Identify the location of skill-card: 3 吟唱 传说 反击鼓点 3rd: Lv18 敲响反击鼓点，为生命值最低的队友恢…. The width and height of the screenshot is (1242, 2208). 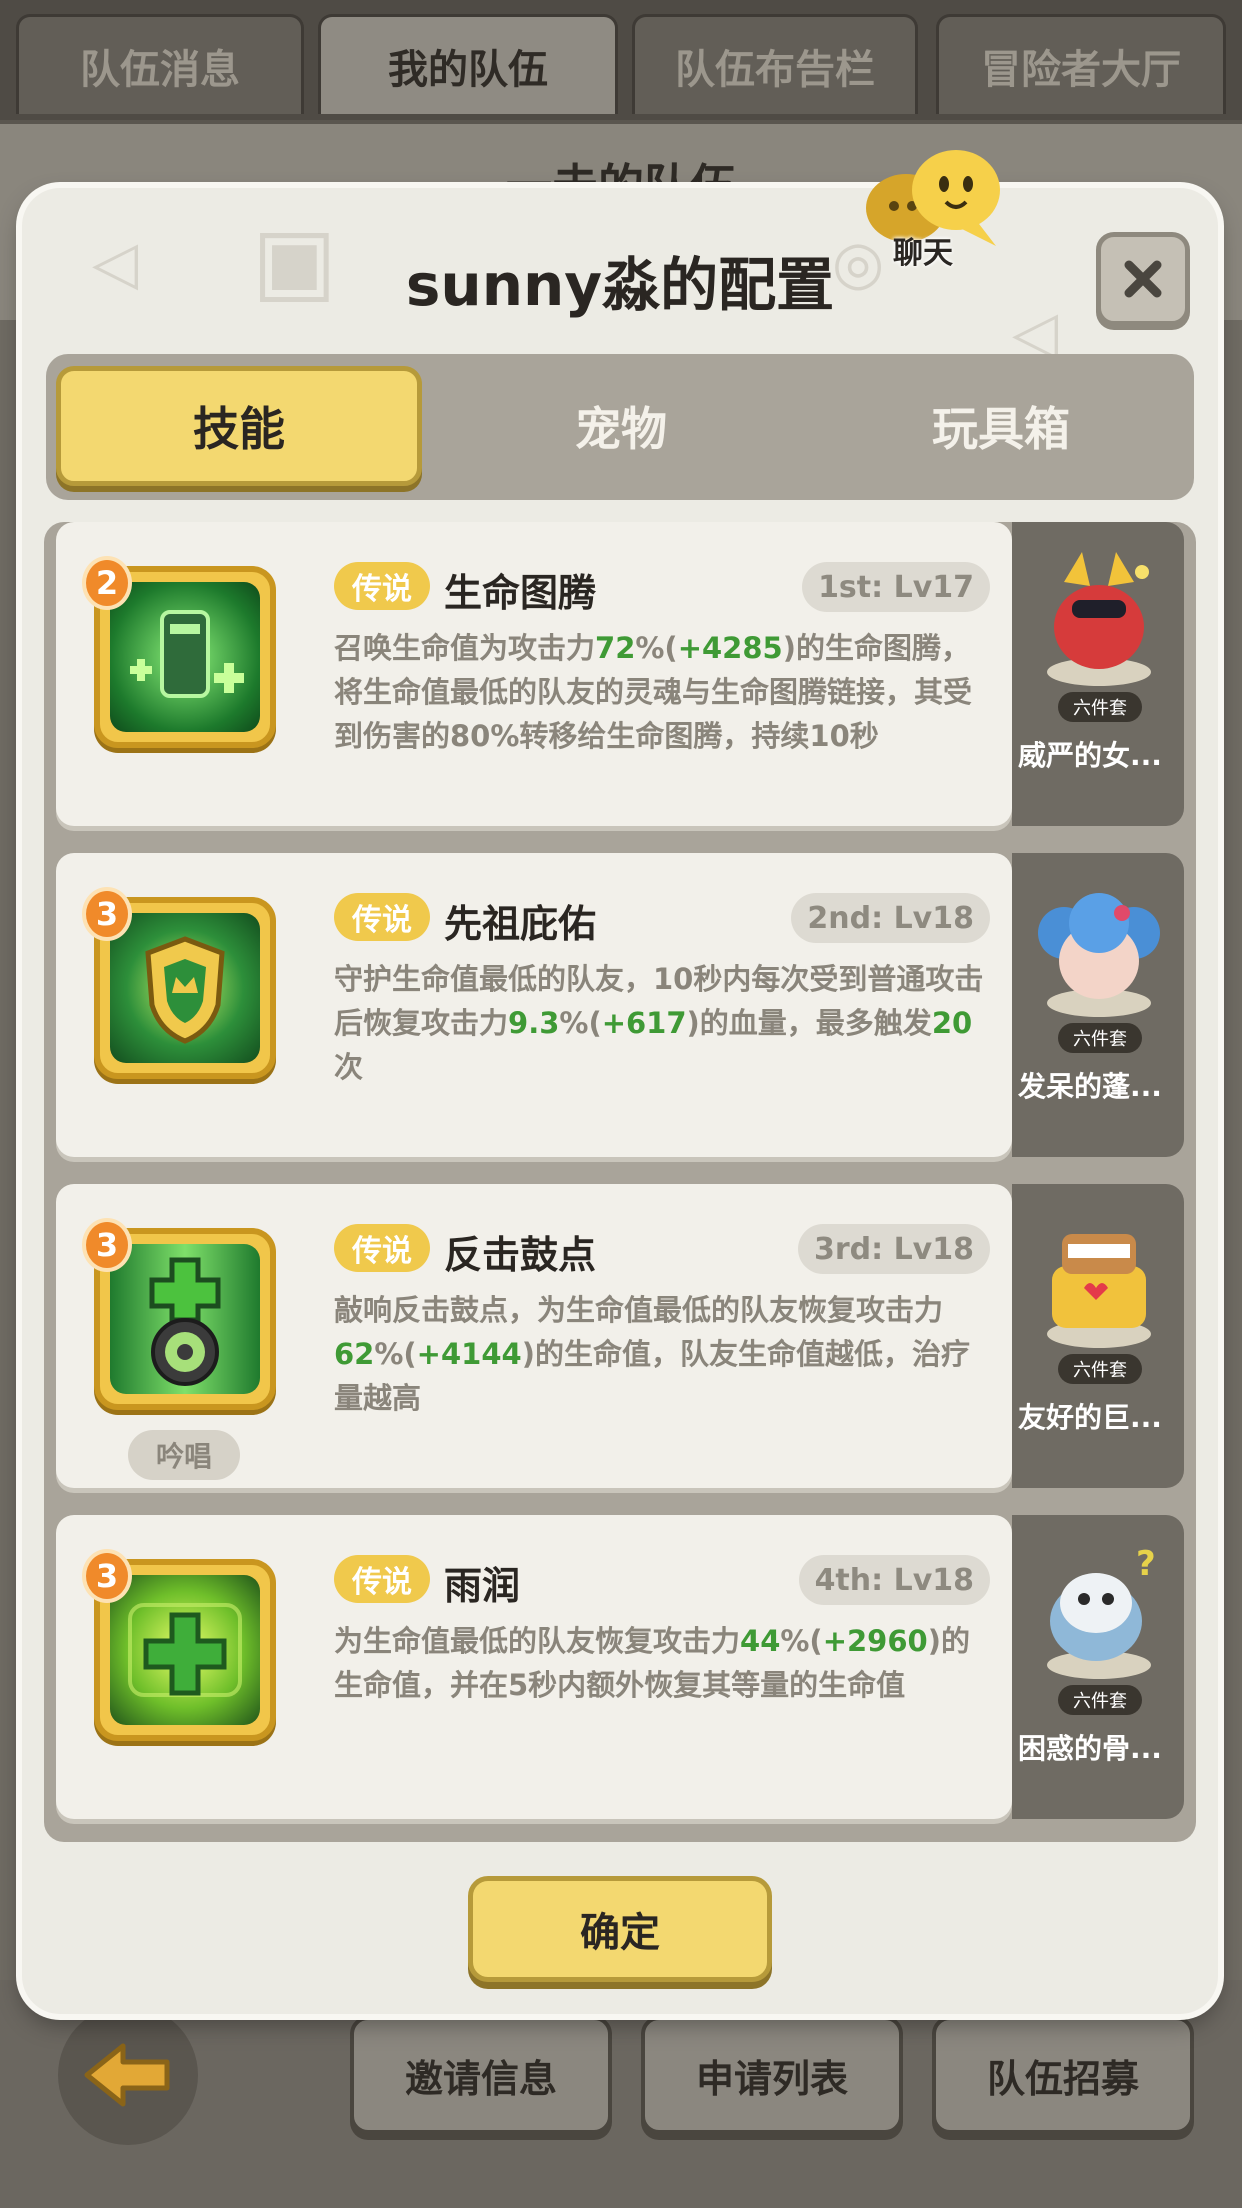
(534, 1336).